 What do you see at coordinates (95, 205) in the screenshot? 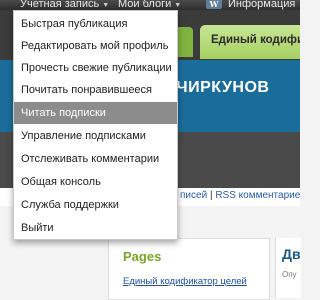
I see `menu-item-support: Служба поддержки` at bounding box center [95, 205].